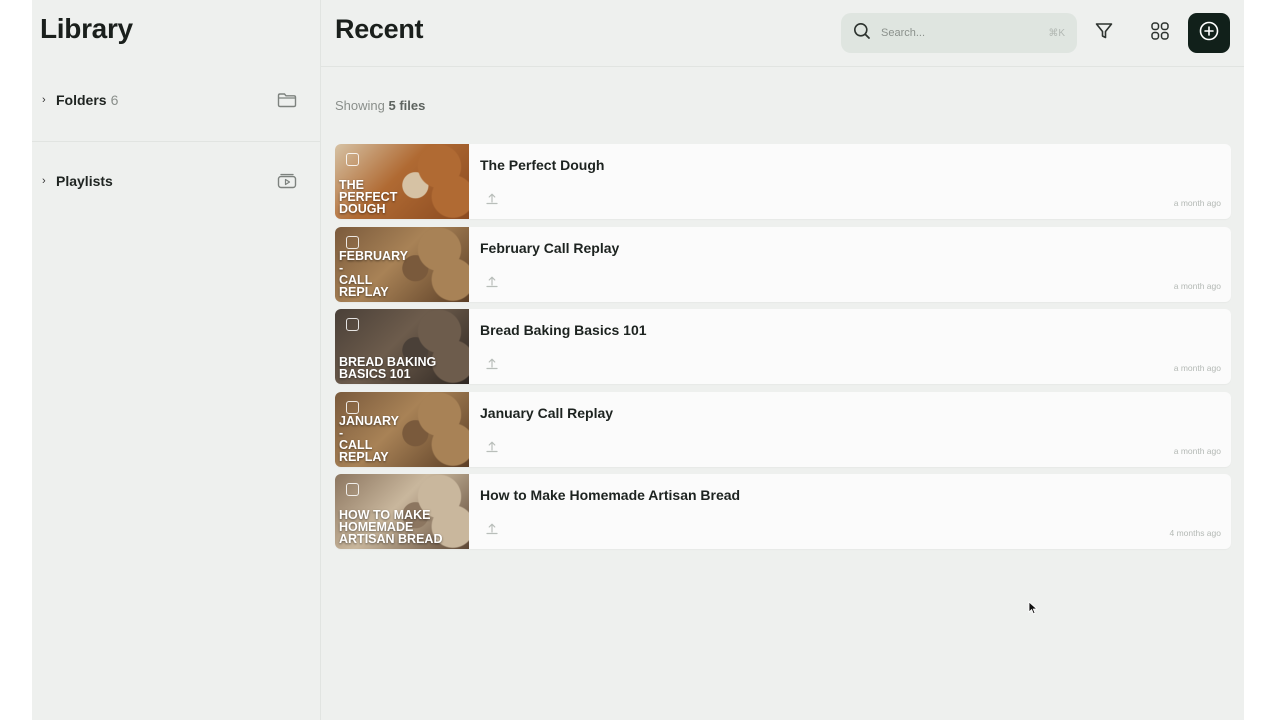 Image resolution: width=1280 pixels, height=720 pixels. Describe the element at coordinates (1195, 533) in the screenshot. I see `file-timestamp: 4 months ago` at that location.